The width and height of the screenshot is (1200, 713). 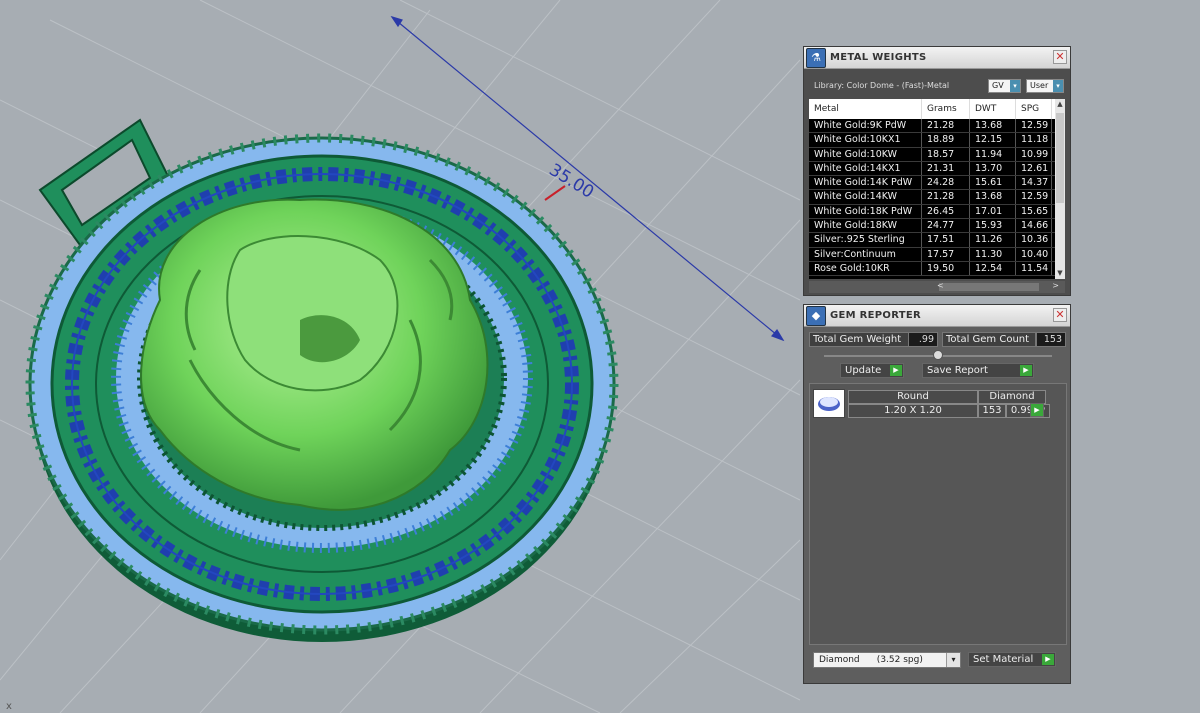 What do you see at coordinates (865, 197) in the screenshot?
I see `cell-metal-name: White Gold:14KW` at bounding box center [865, 197].